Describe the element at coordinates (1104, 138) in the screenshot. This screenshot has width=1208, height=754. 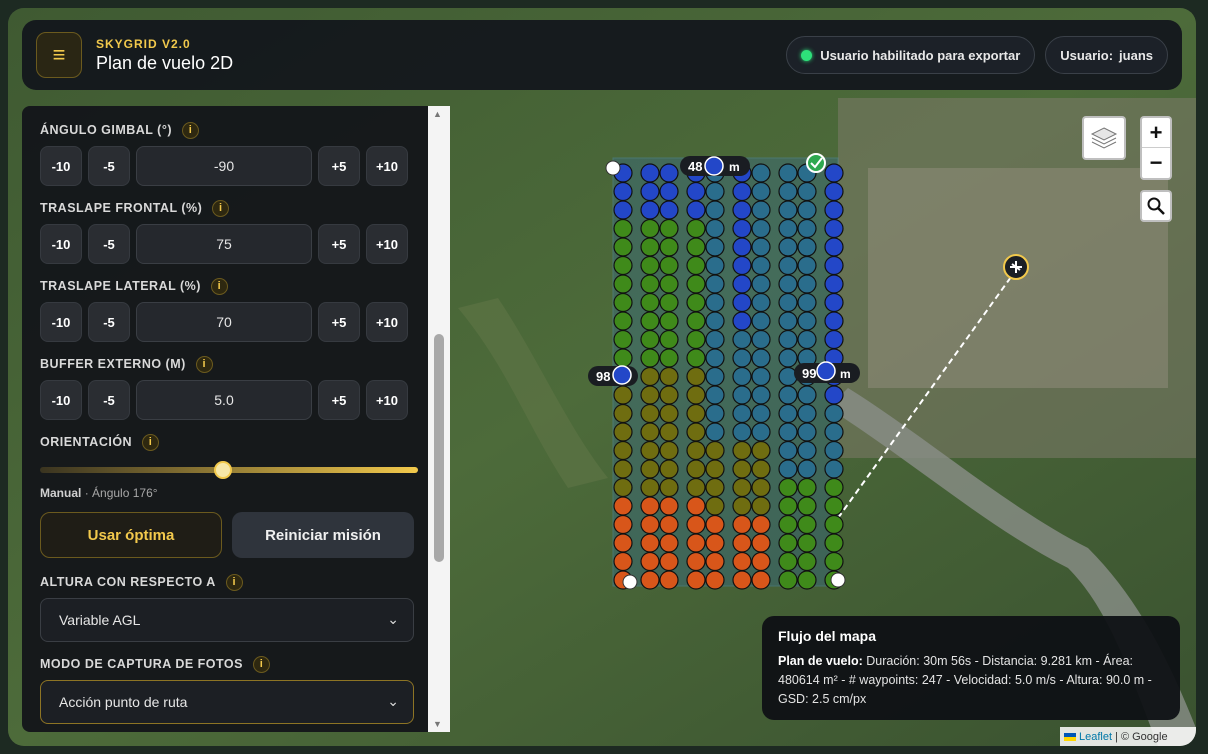
I see `layers-button` at that location.